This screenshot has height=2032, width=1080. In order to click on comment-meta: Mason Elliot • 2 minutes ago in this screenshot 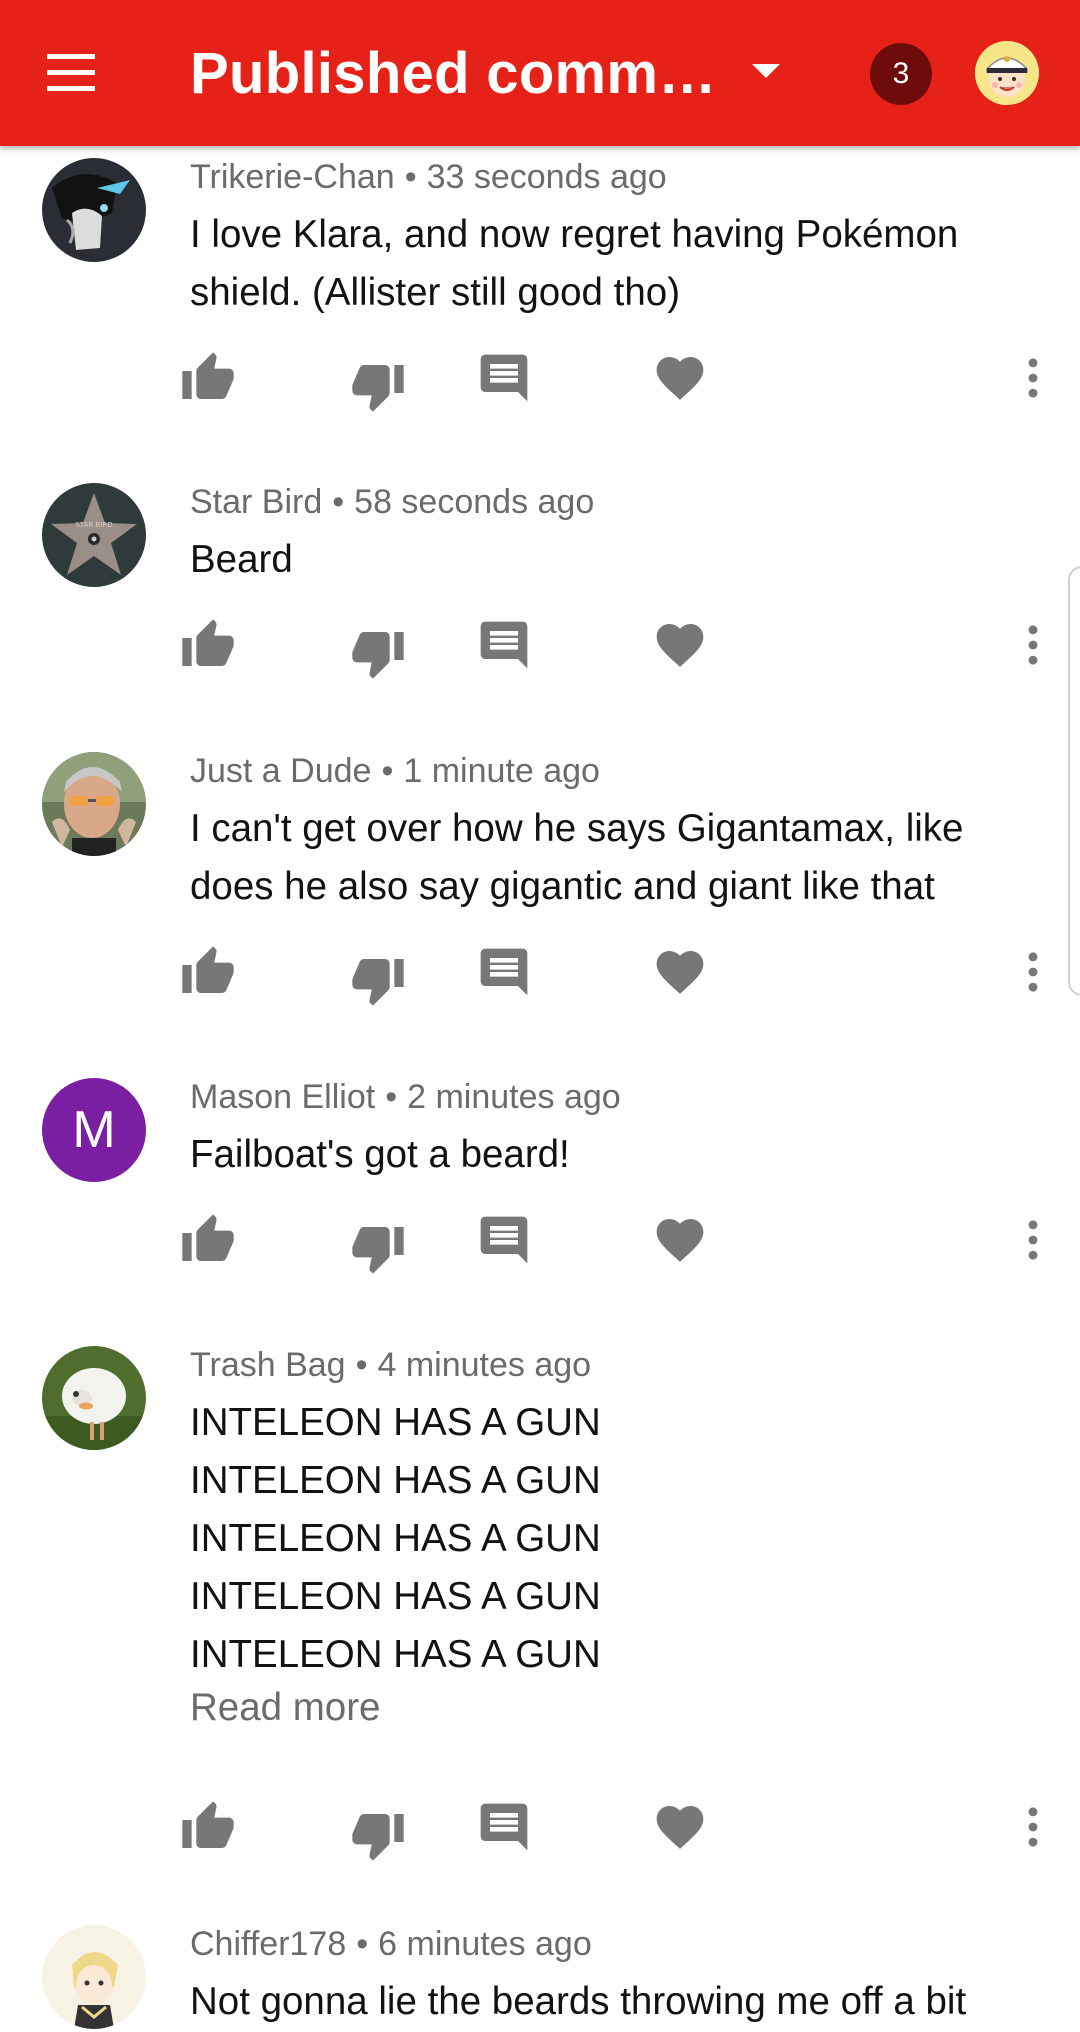, I will do `click(405, 1097)`.